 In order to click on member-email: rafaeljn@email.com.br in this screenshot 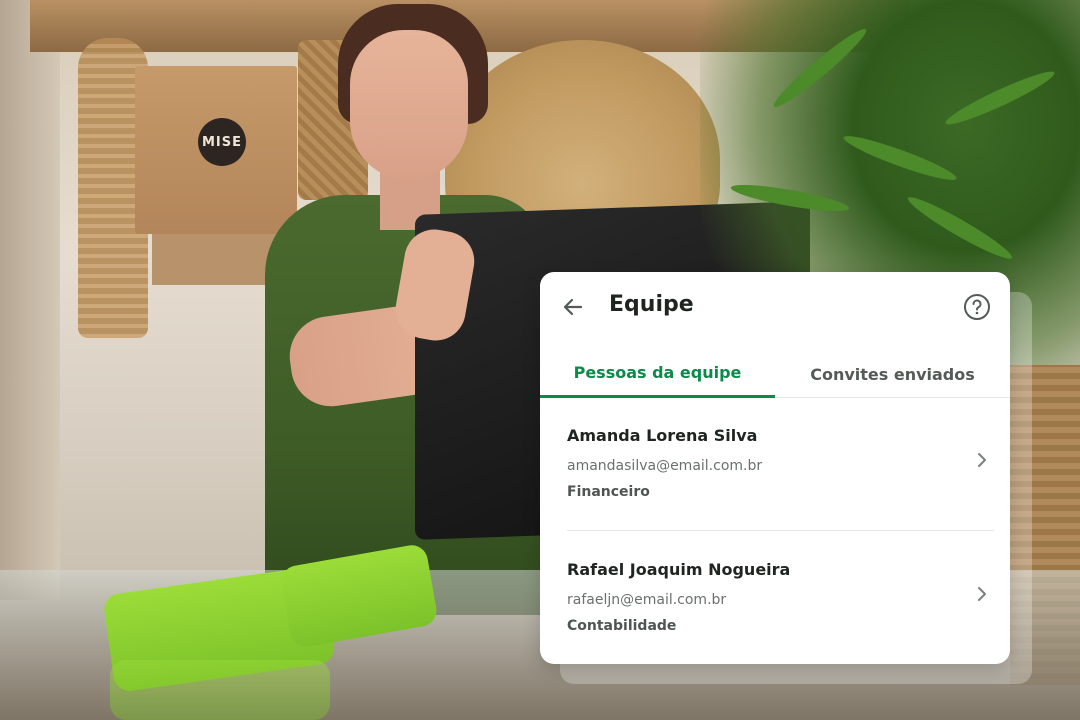, I will do `click(647, 600)`.